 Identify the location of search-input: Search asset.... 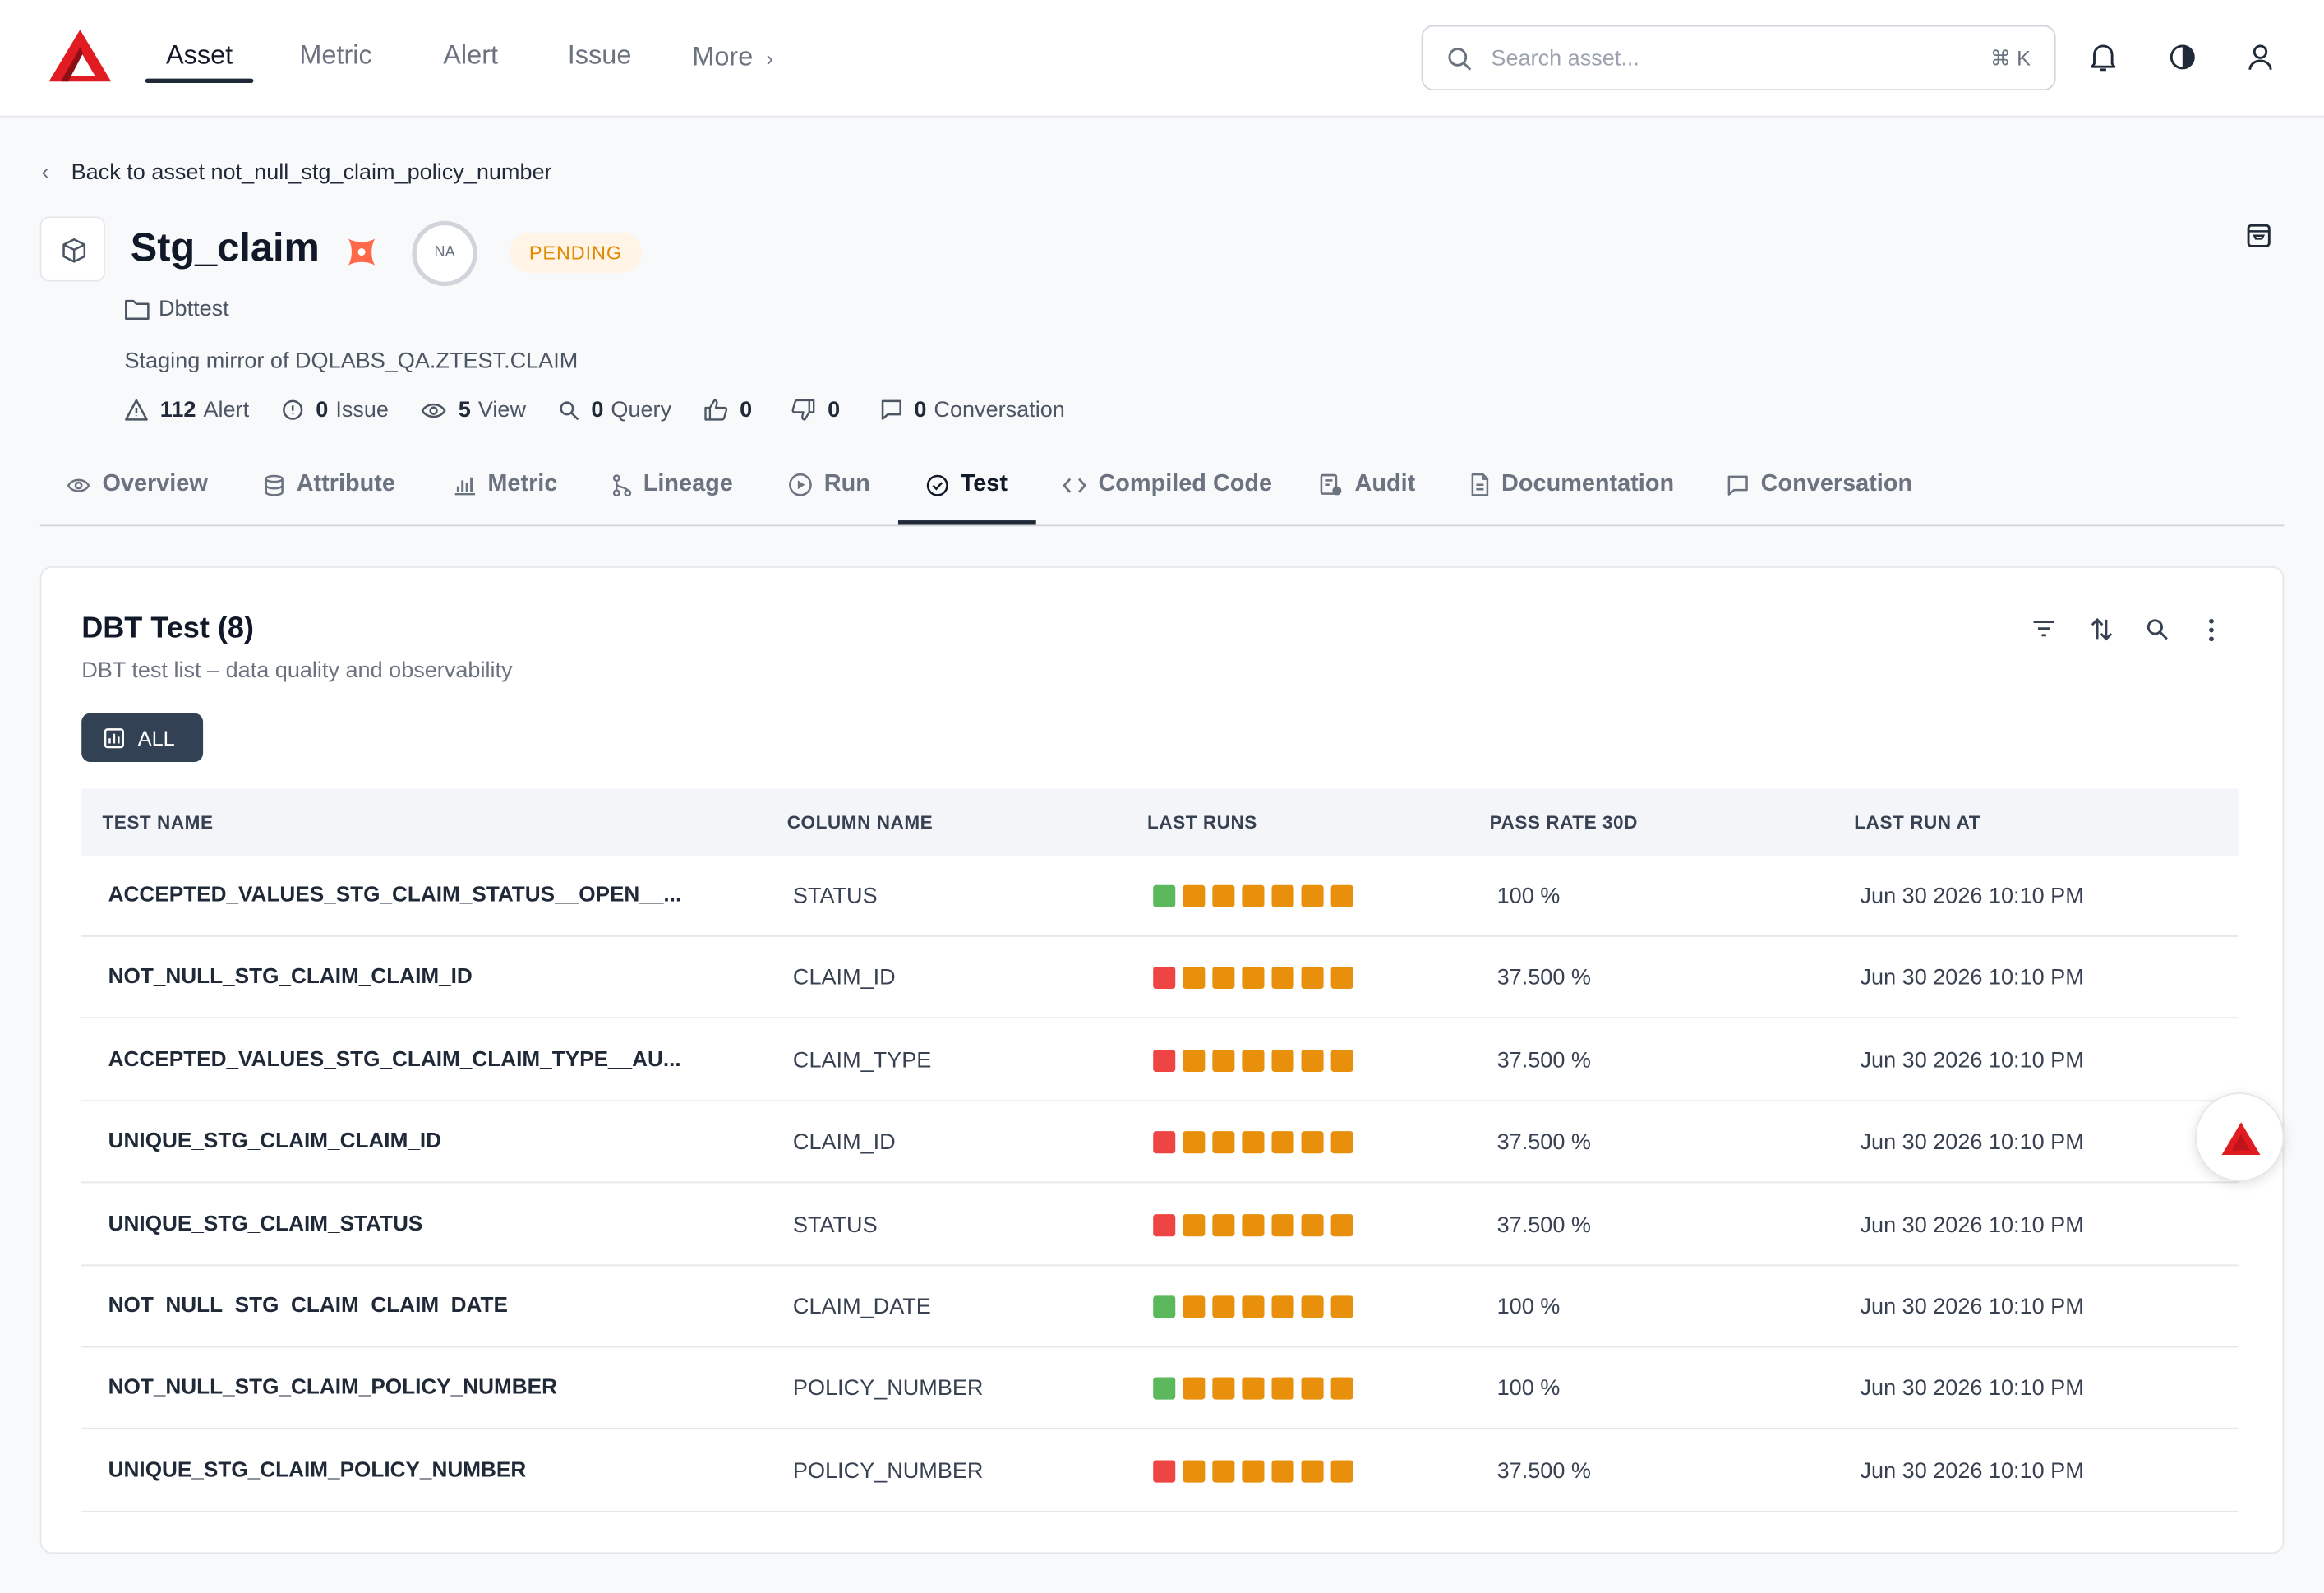
(1565, 59).